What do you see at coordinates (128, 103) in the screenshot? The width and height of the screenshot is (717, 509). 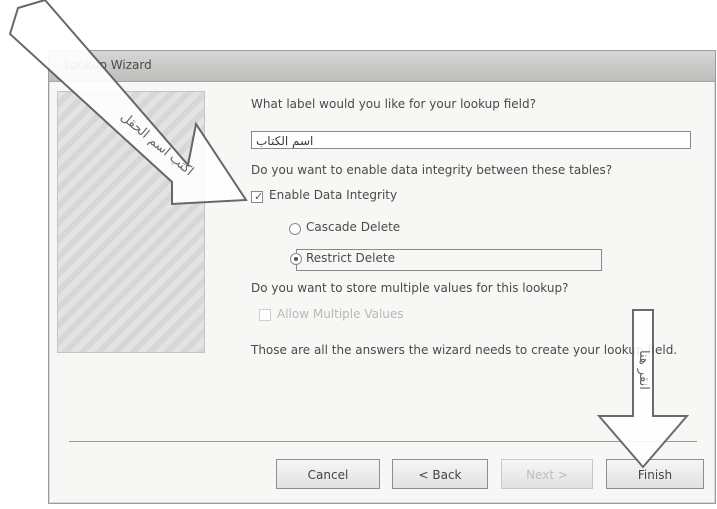 I see `diagonal-arrow-icon` at bounding box center [128, 103].